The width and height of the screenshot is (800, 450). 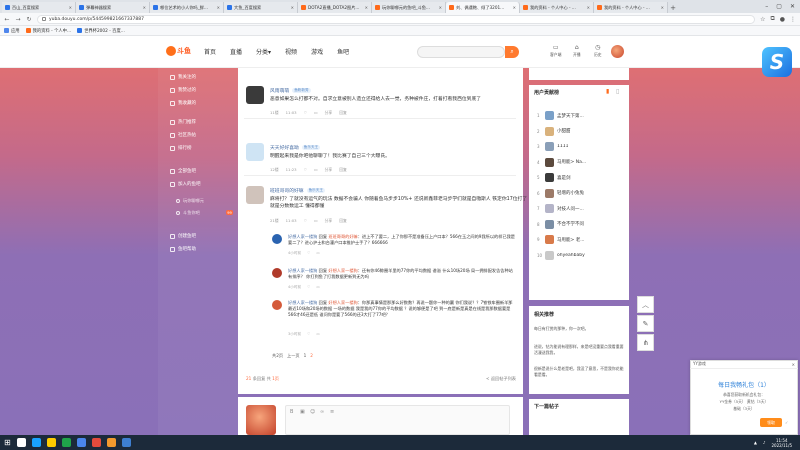 I want to click on rank-item: 3 1111, so click(x=579, y=146).